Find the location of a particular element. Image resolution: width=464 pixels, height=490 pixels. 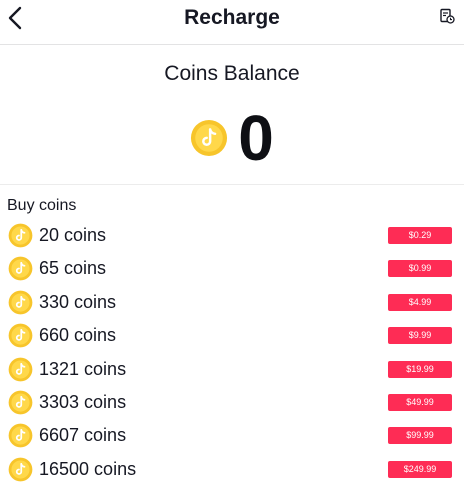

transaction-history-icon is located at coordinates (447, 16).